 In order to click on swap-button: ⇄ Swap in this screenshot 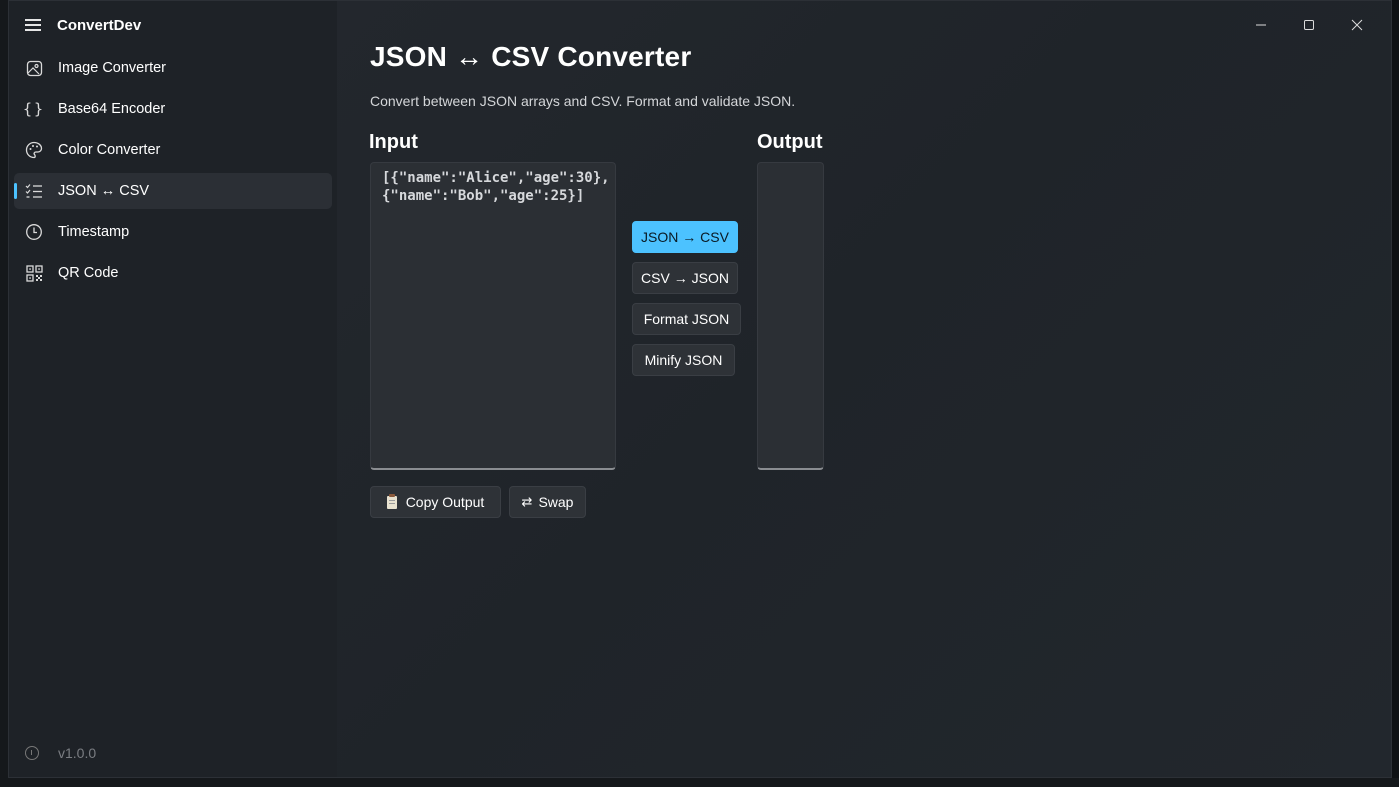, I will do `click(547, 502)`.